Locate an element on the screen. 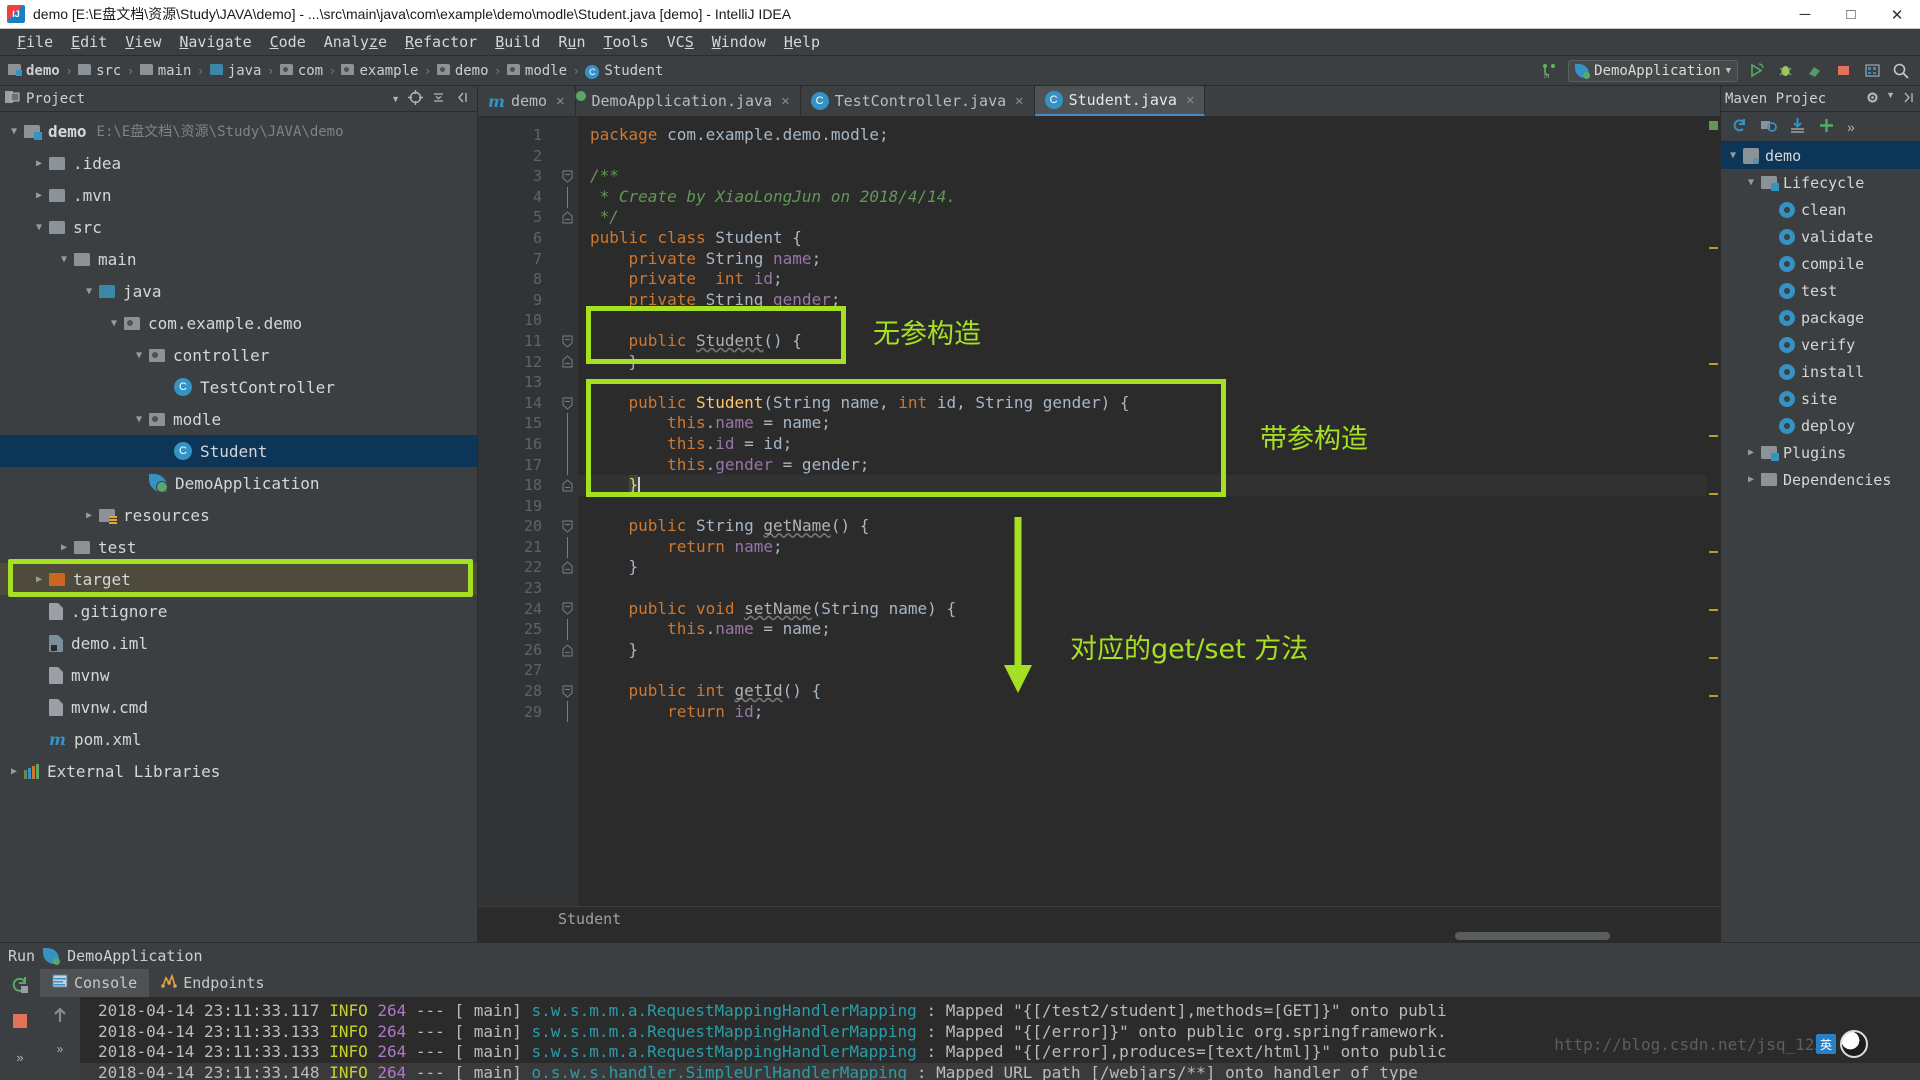  maven-node-site: site is located at coordinates (1820, 398).